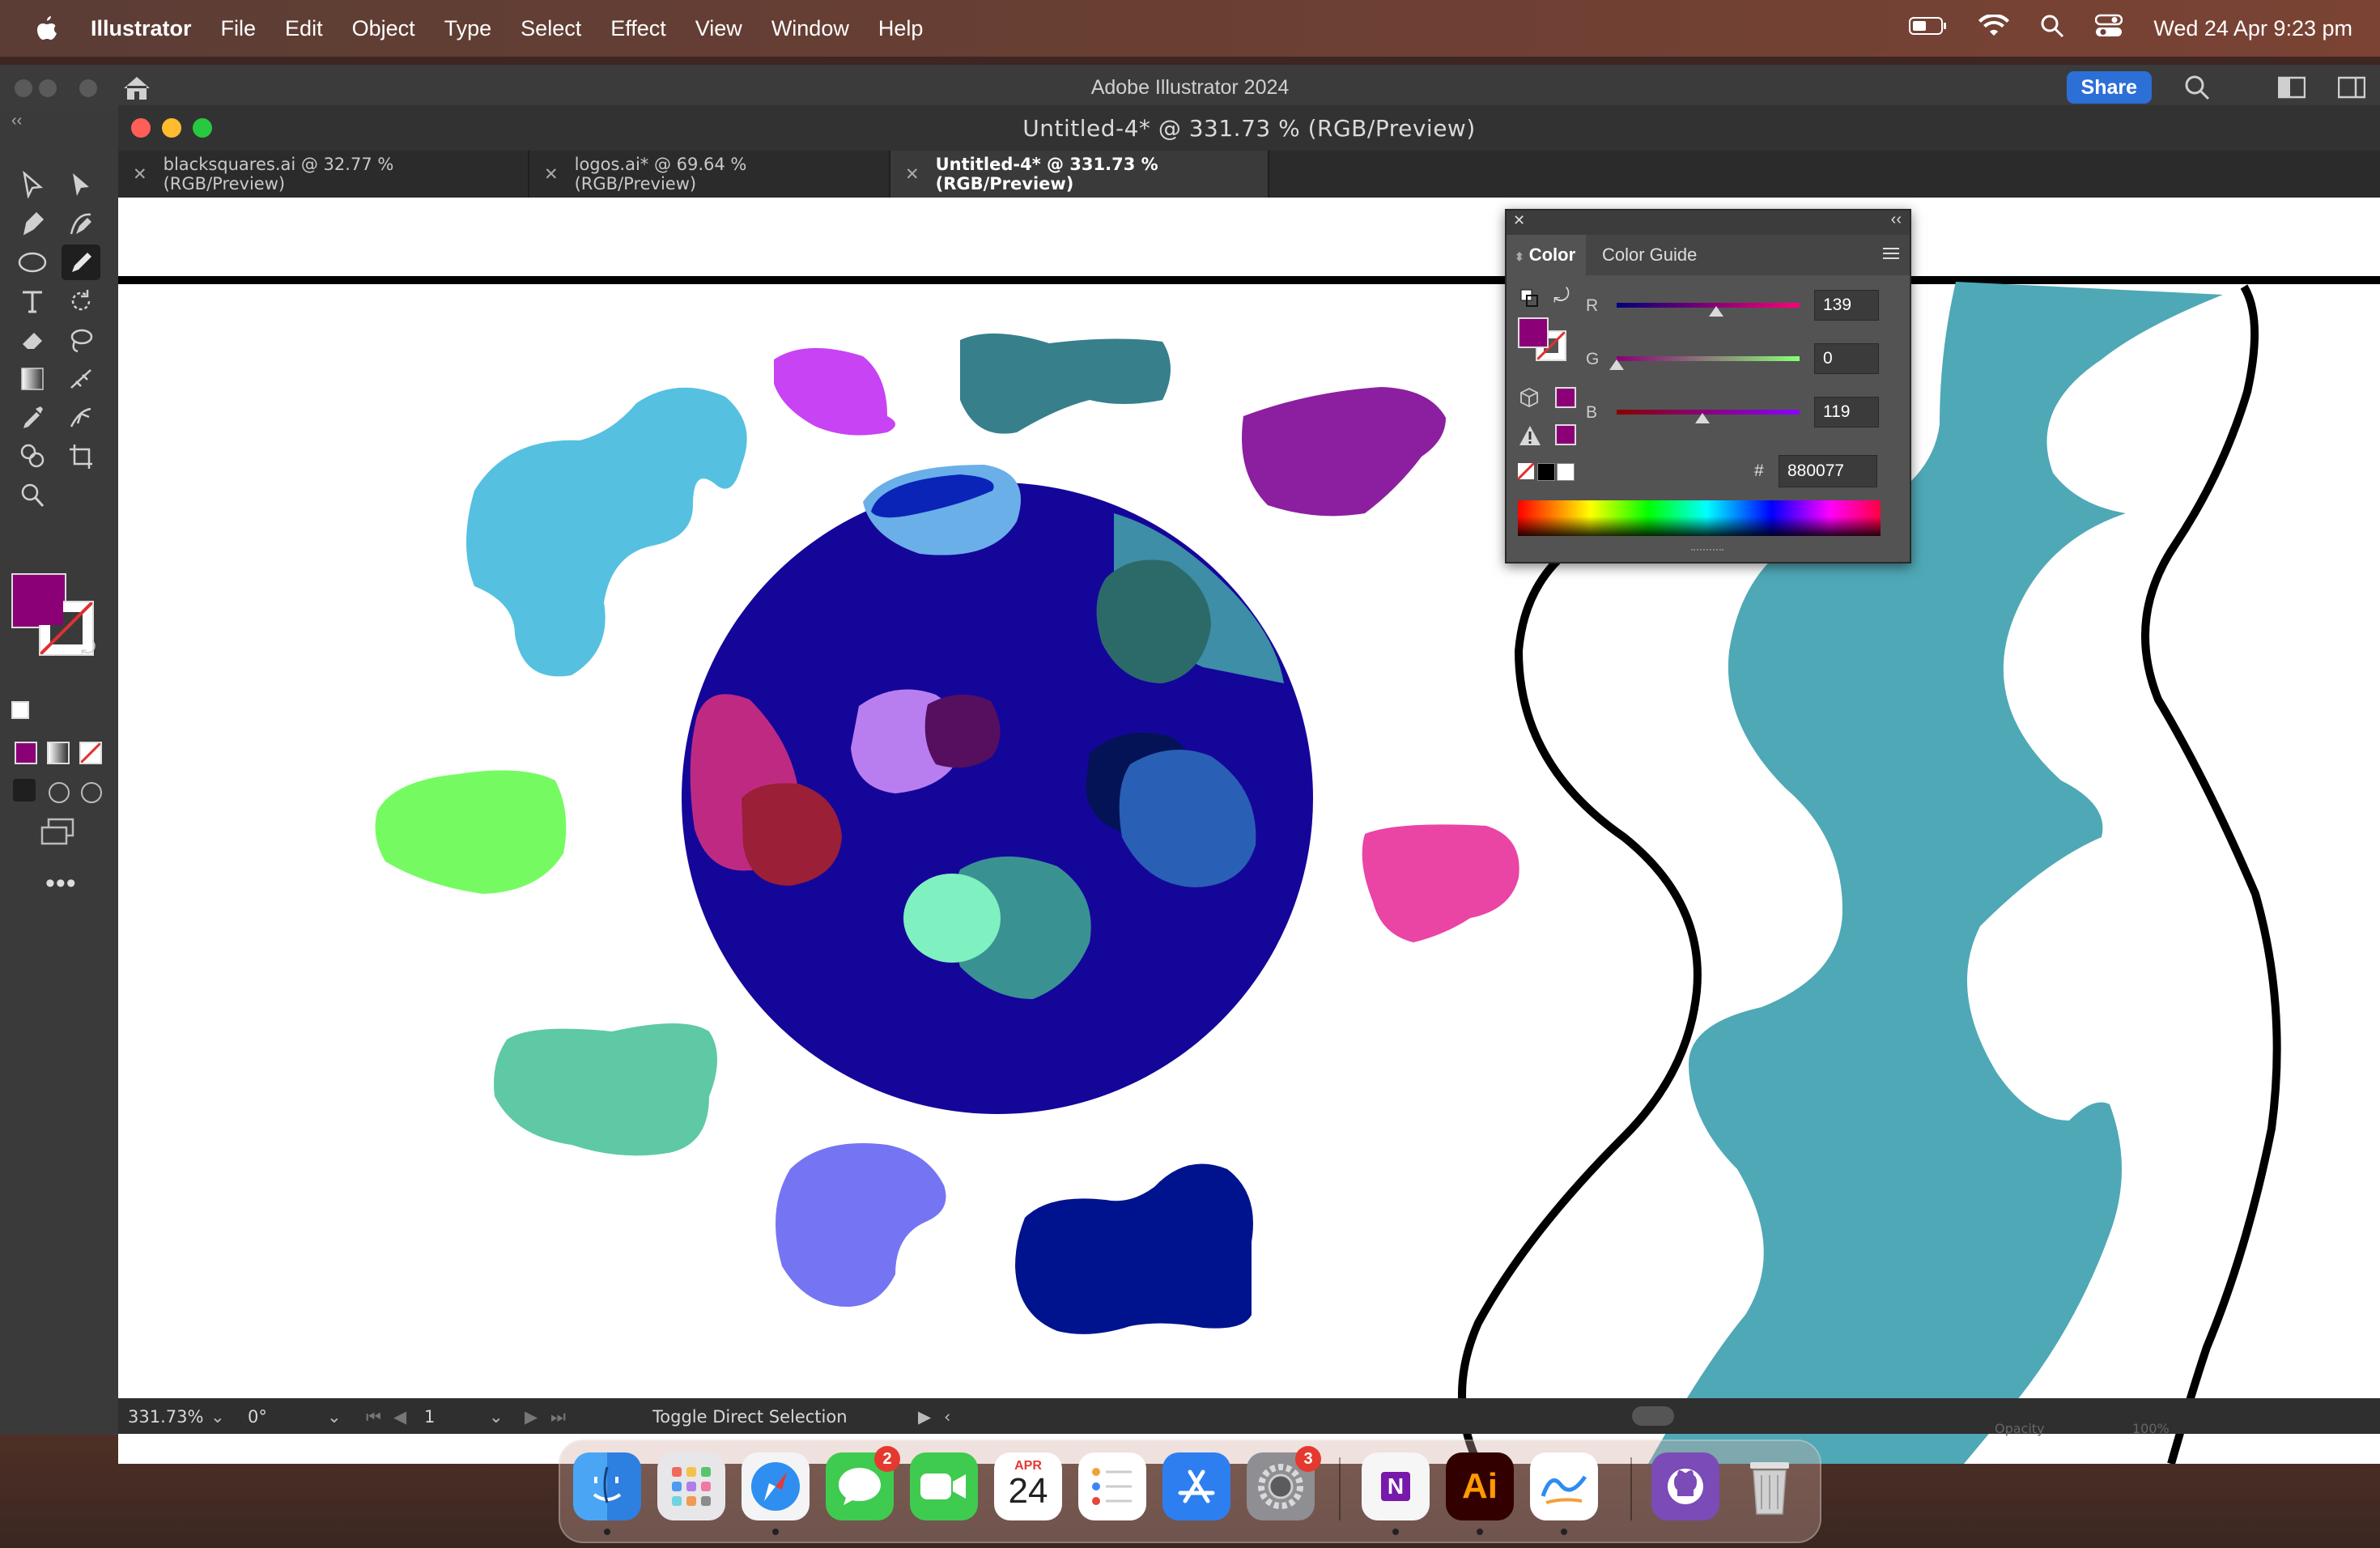 This screenshot has height=1548, width=2380. What do you see at coordinates (1846, 412) in the screenshot?
I see `blue-value-field: 119` at bounding box center [1846, 412].